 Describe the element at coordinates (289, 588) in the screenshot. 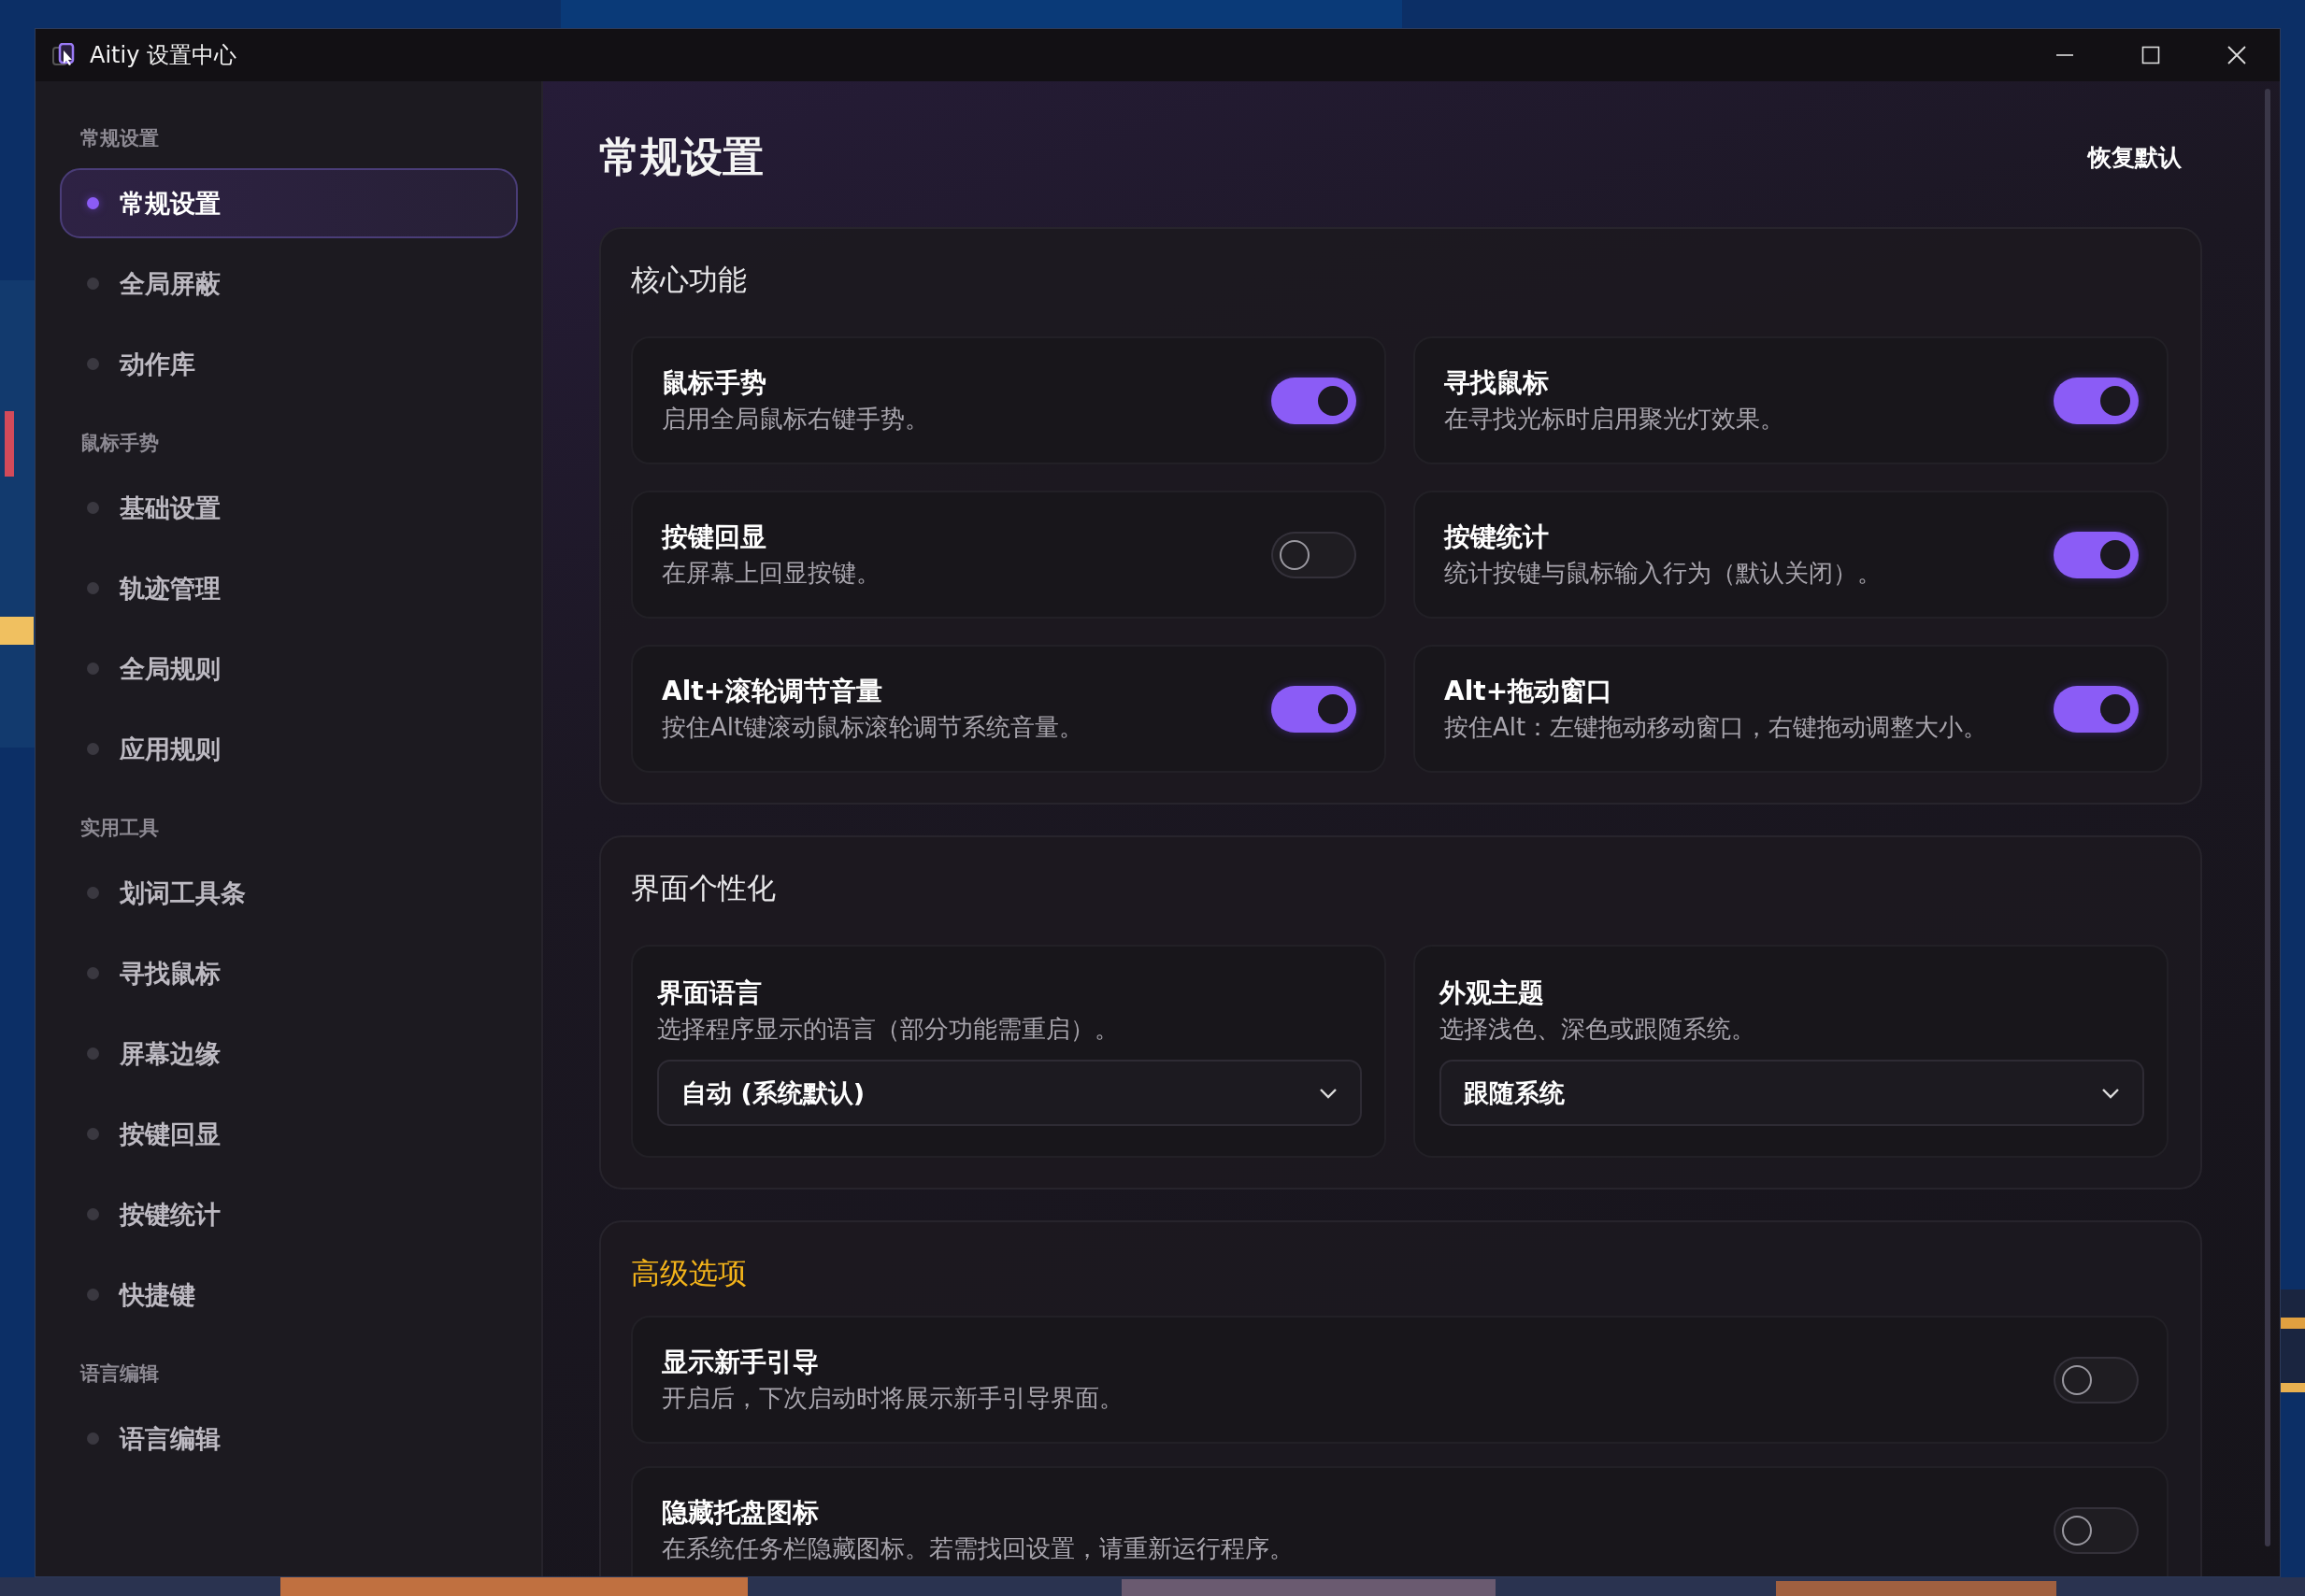

I see `nav-item: 轨迹管理` at that location.